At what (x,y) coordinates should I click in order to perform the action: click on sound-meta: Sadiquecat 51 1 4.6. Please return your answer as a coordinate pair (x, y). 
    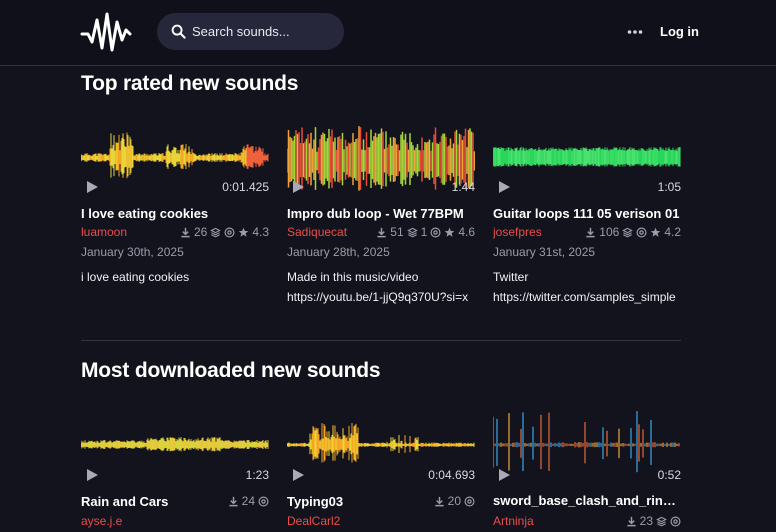
    Looking at the image, I should click on (381, 232).